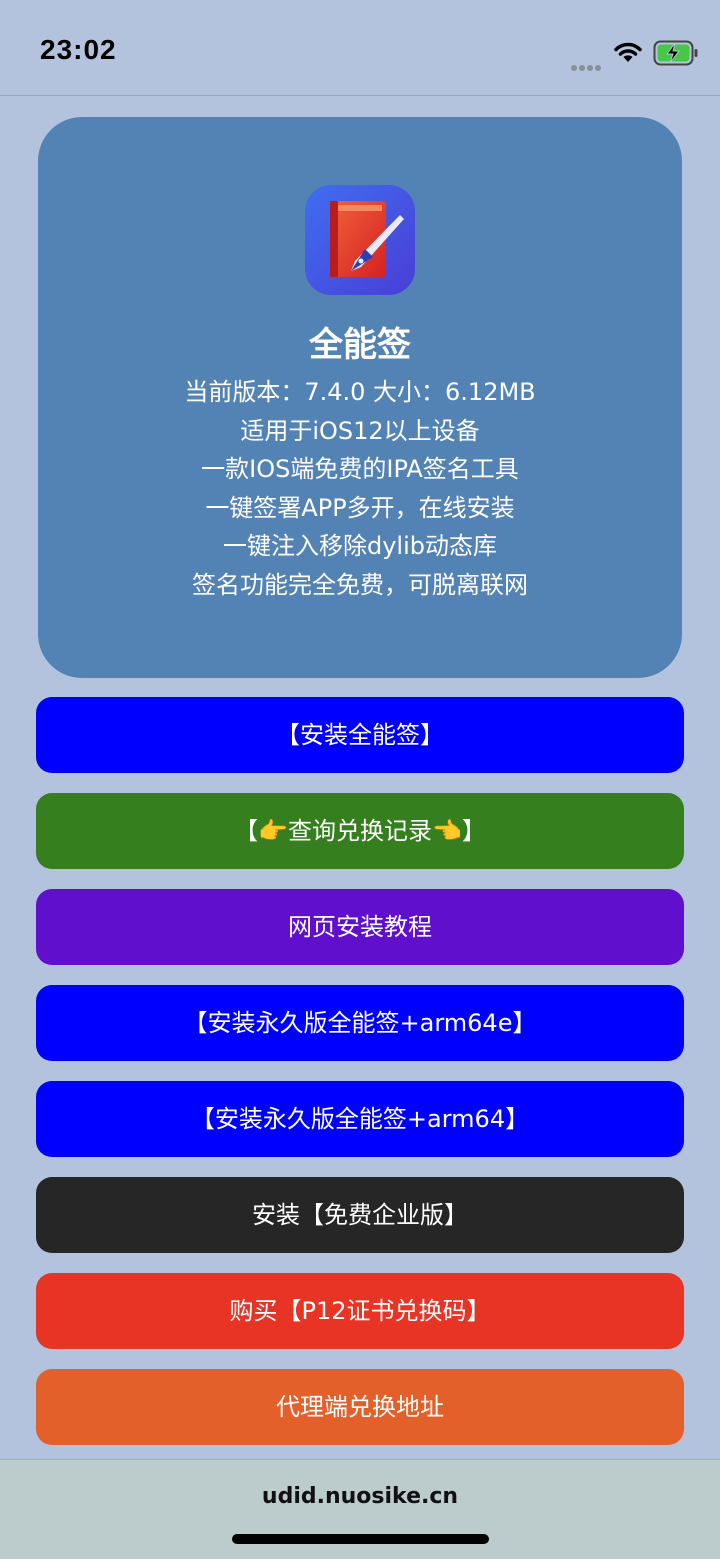 This screenshot has width=720, height=1559. What do you see at coordinates (360, 1407) in the screenshot?
I see `agent-redeem-address-button: 代理端兑换地址` at bounding box center [360, 1407].